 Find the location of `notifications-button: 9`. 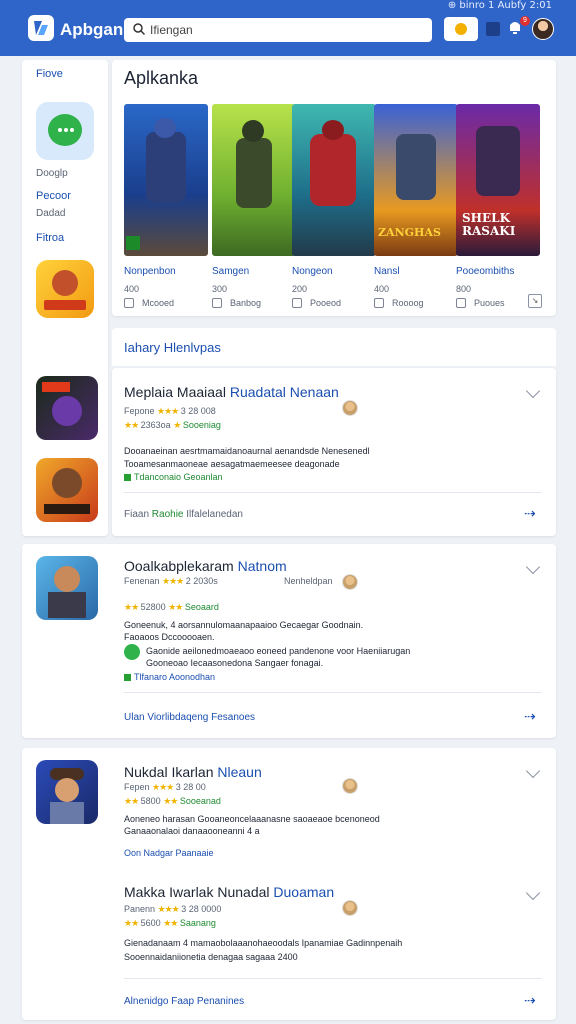

notifications-button: 9 is located at coordinates (519, 28).